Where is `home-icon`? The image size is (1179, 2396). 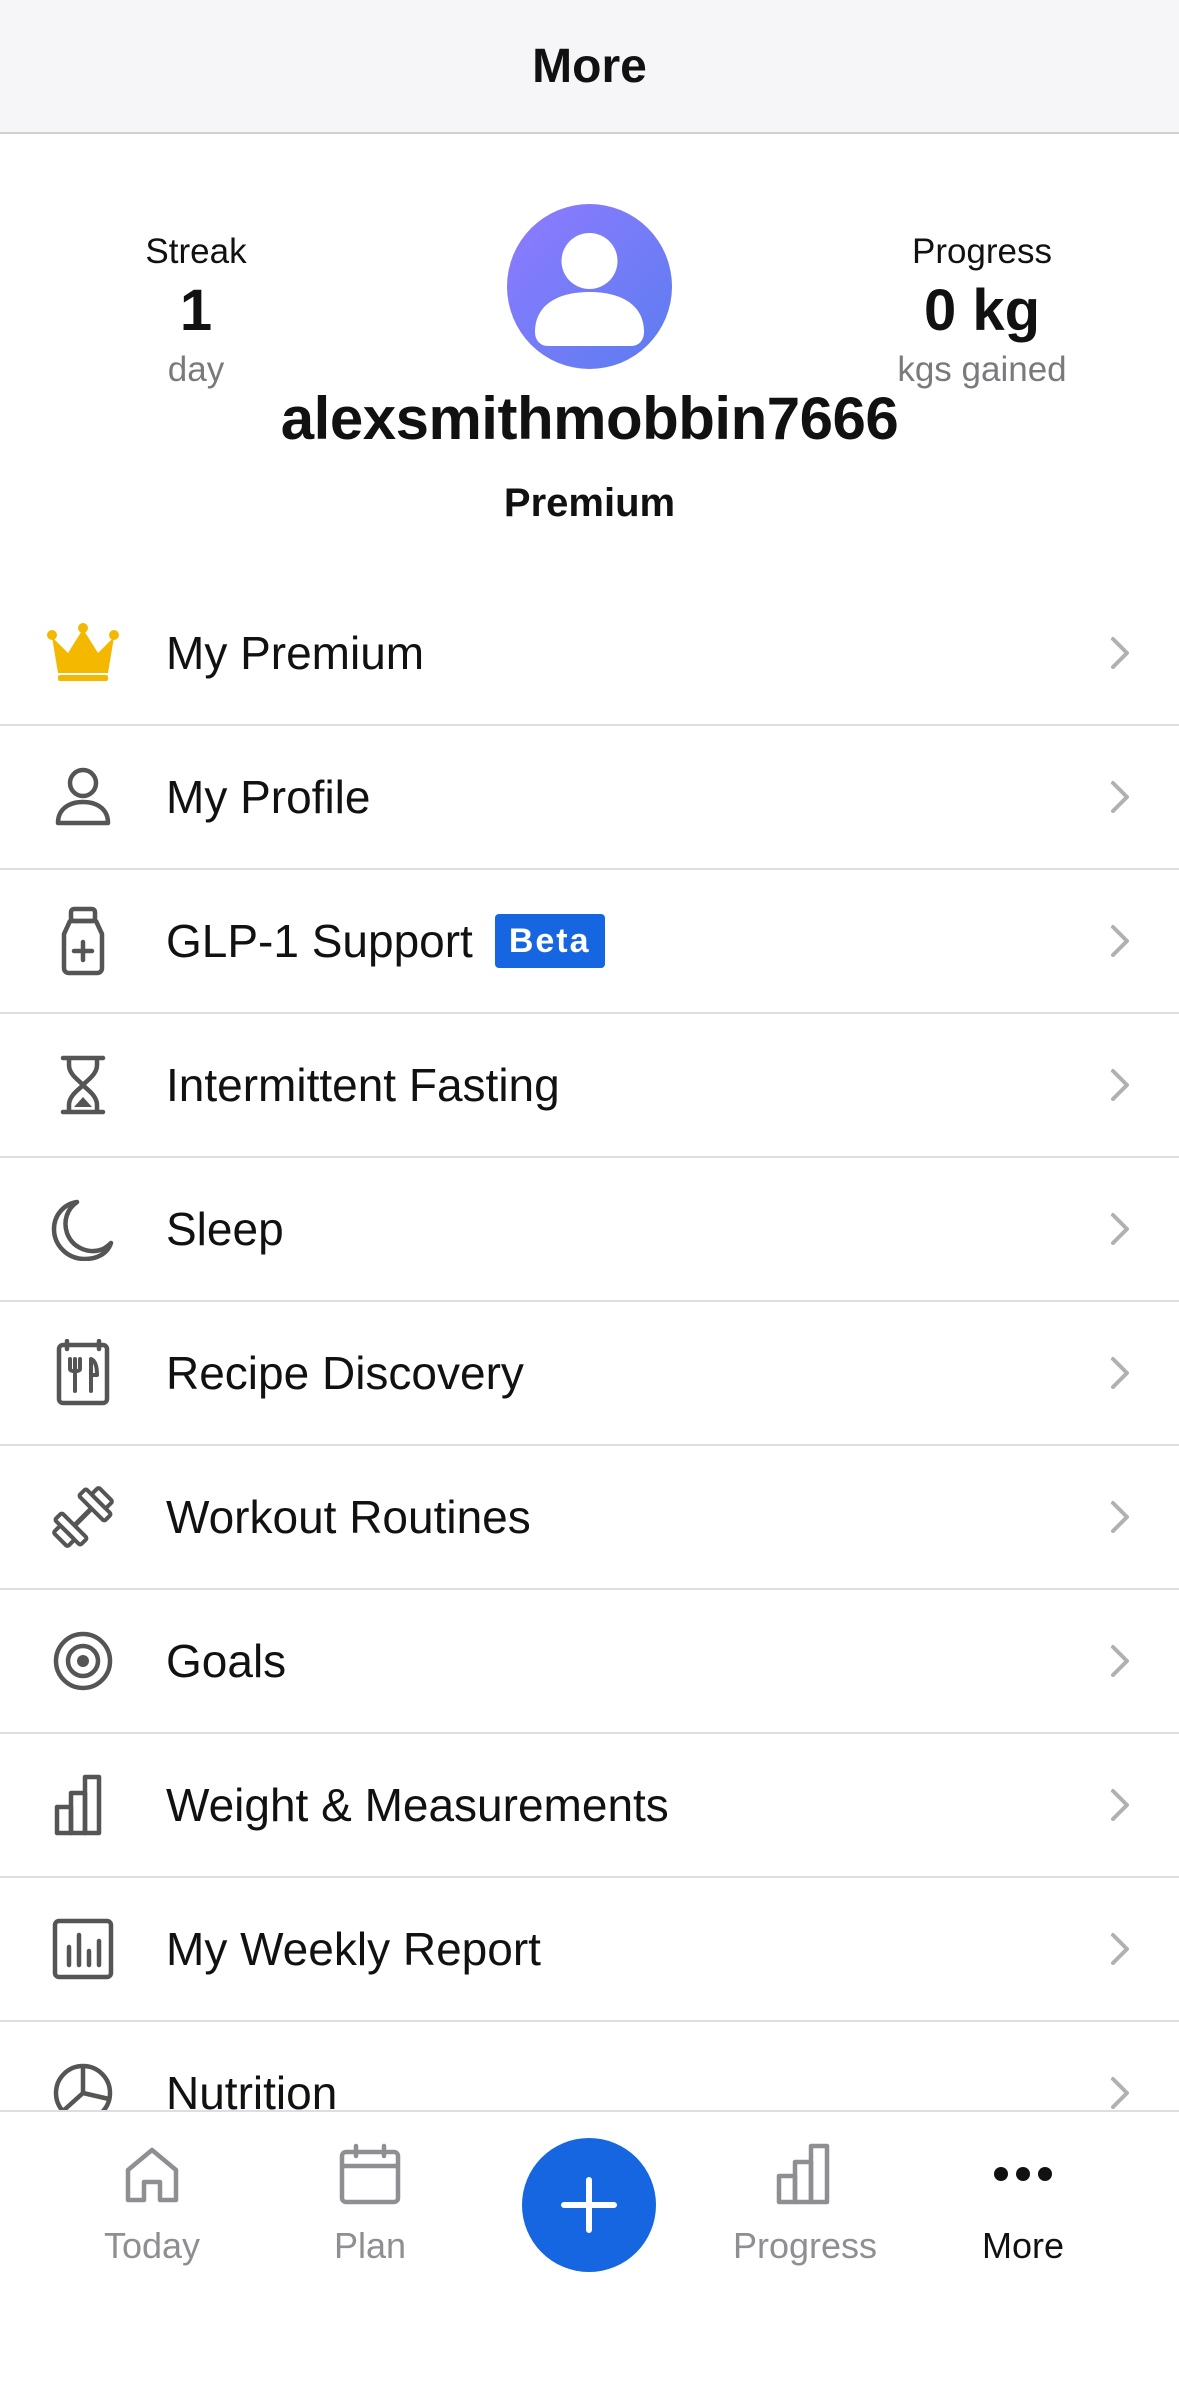 home-icon is located at coordinates (152, 2175).